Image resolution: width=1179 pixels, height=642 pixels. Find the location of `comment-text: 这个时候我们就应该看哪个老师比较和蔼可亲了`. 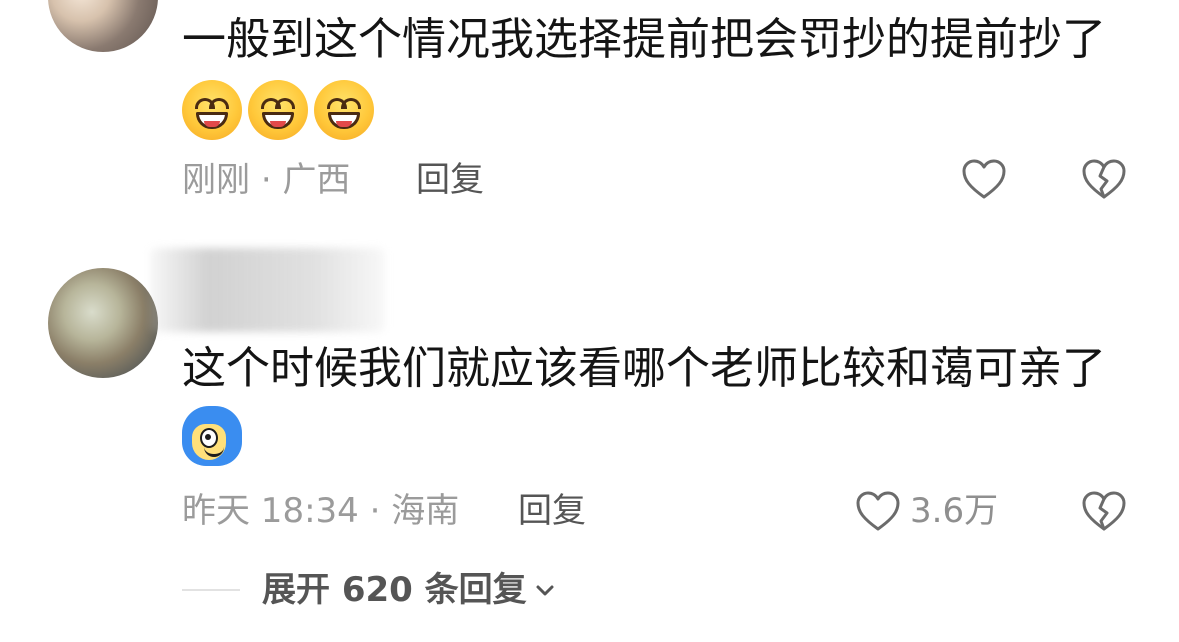

comment-text: 这个时候我们就应该看哪个老师比较和蔼可亲了 is located at coordinates (644, 368).